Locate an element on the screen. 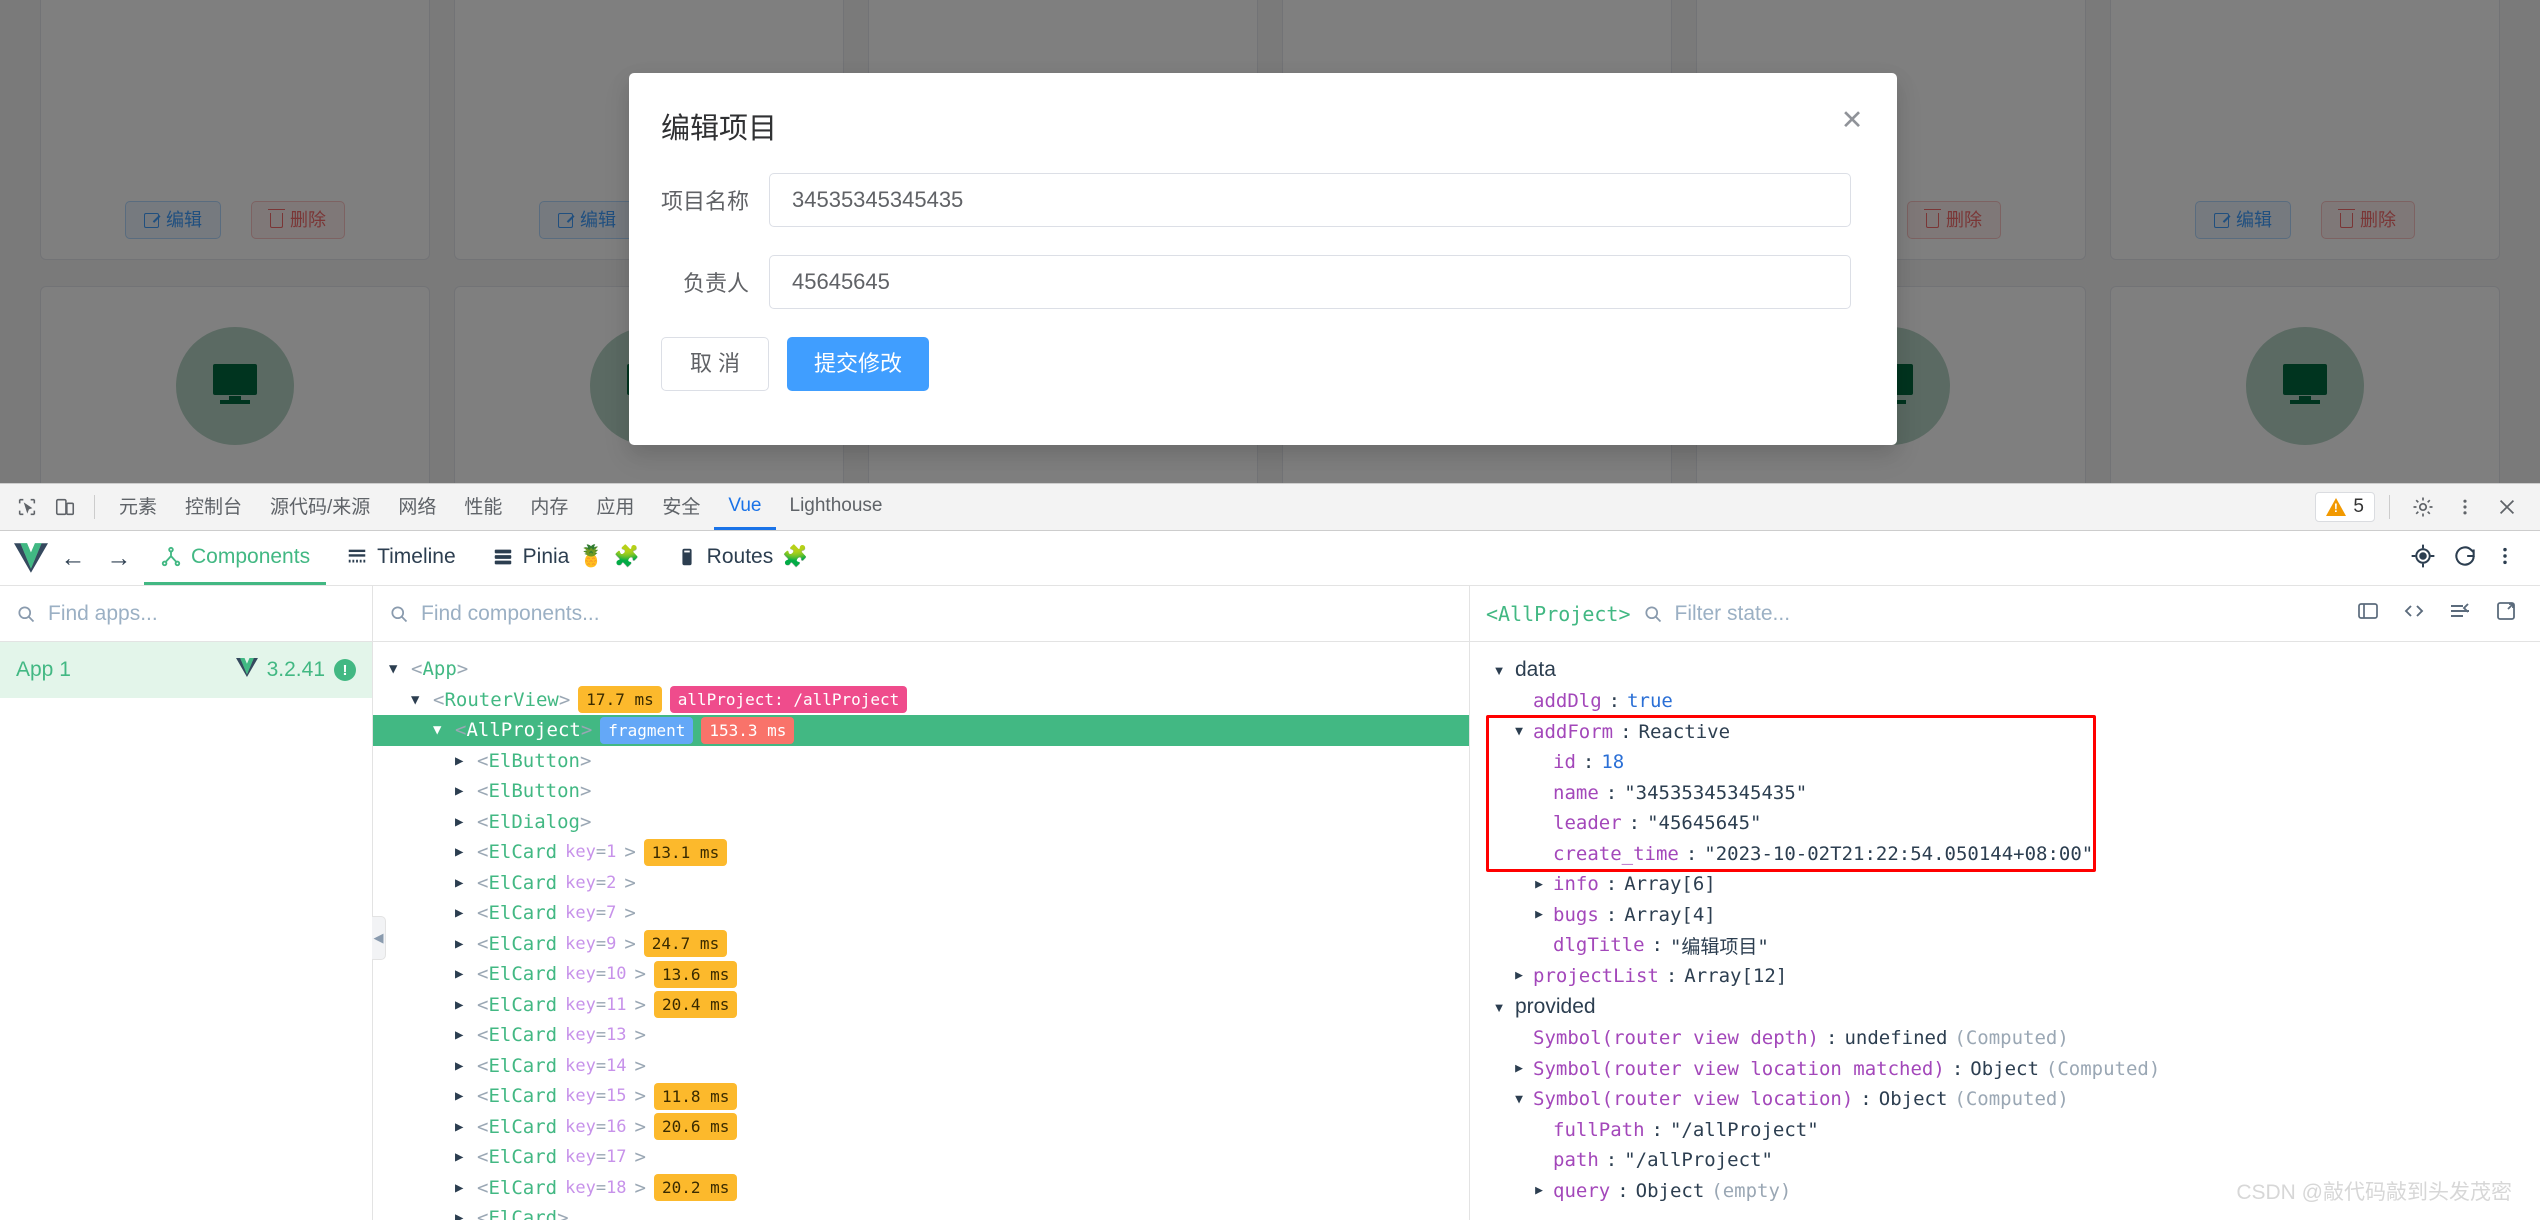 The width and height of the screenshot is (2540, 1220). state-row: ▸id:18 is located at coordinates (2005, 762).